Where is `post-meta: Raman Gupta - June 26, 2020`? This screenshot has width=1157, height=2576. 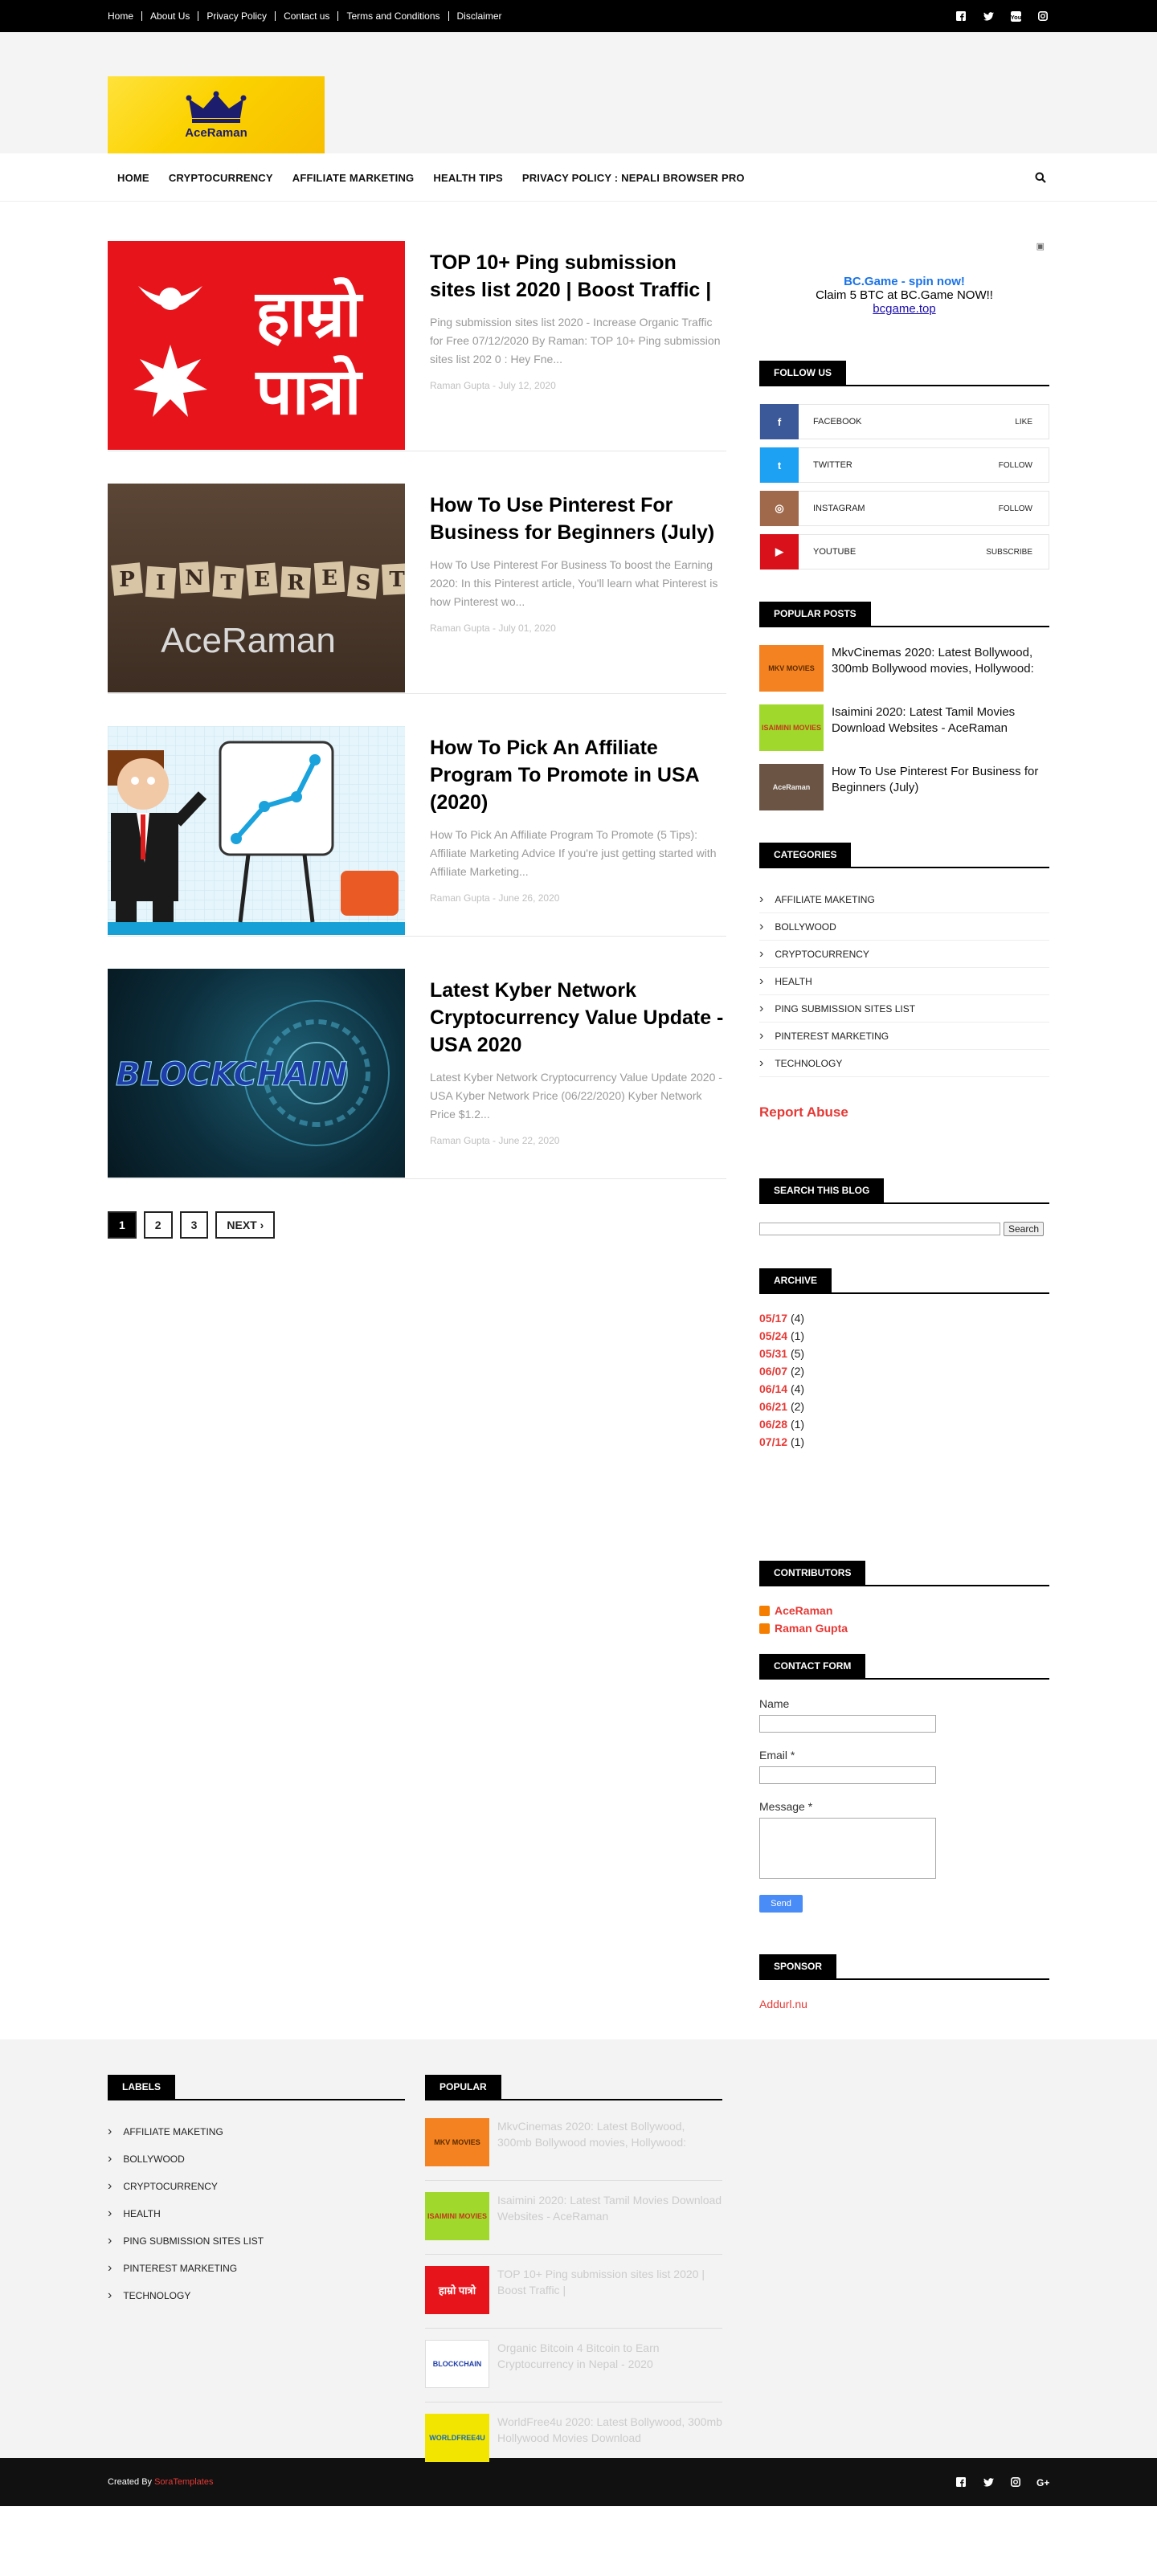 post-meta: Raman Gupta - June 26, 2020 is located at coordinates (495, 898).